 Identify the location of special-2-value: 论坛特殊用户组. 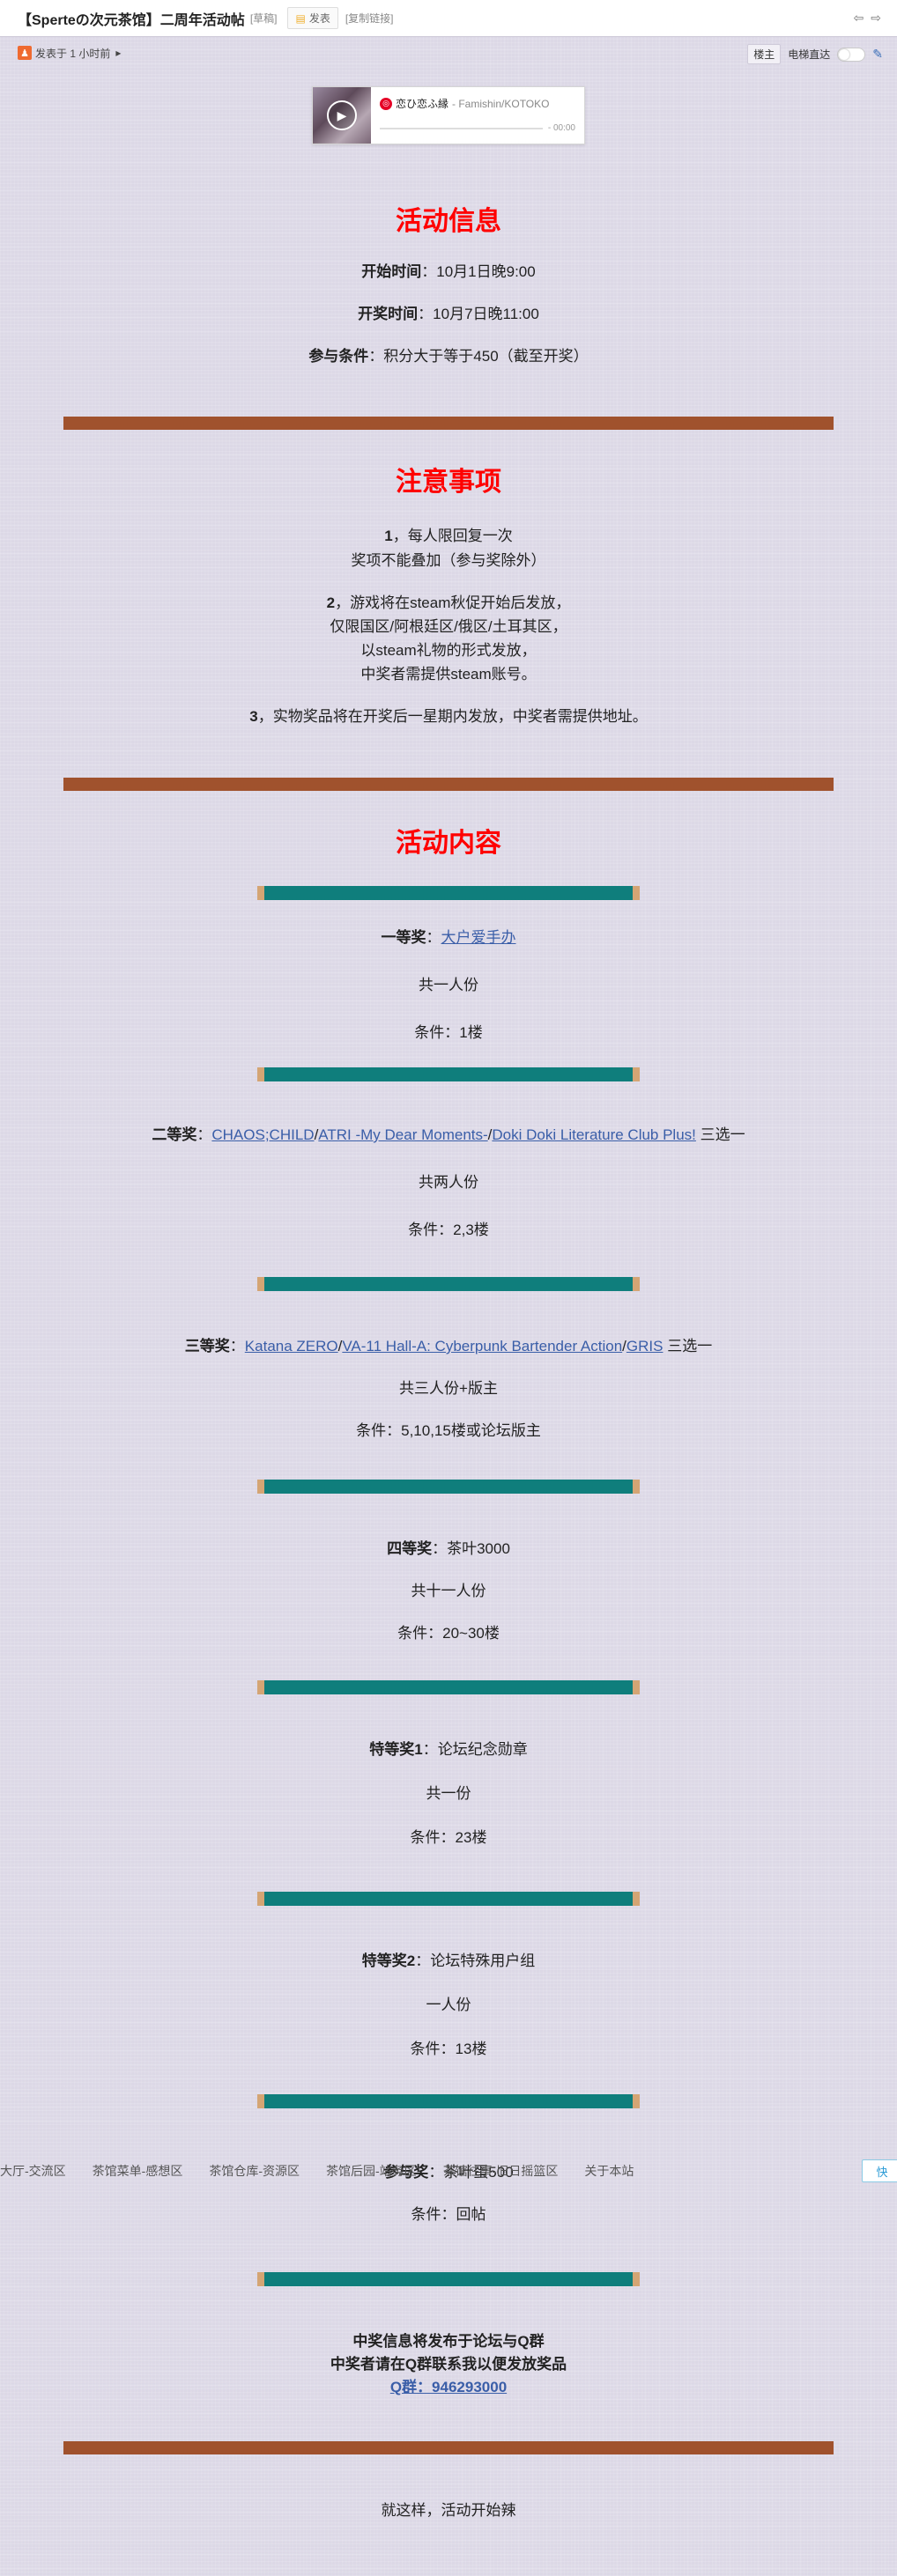
(483, 1960).